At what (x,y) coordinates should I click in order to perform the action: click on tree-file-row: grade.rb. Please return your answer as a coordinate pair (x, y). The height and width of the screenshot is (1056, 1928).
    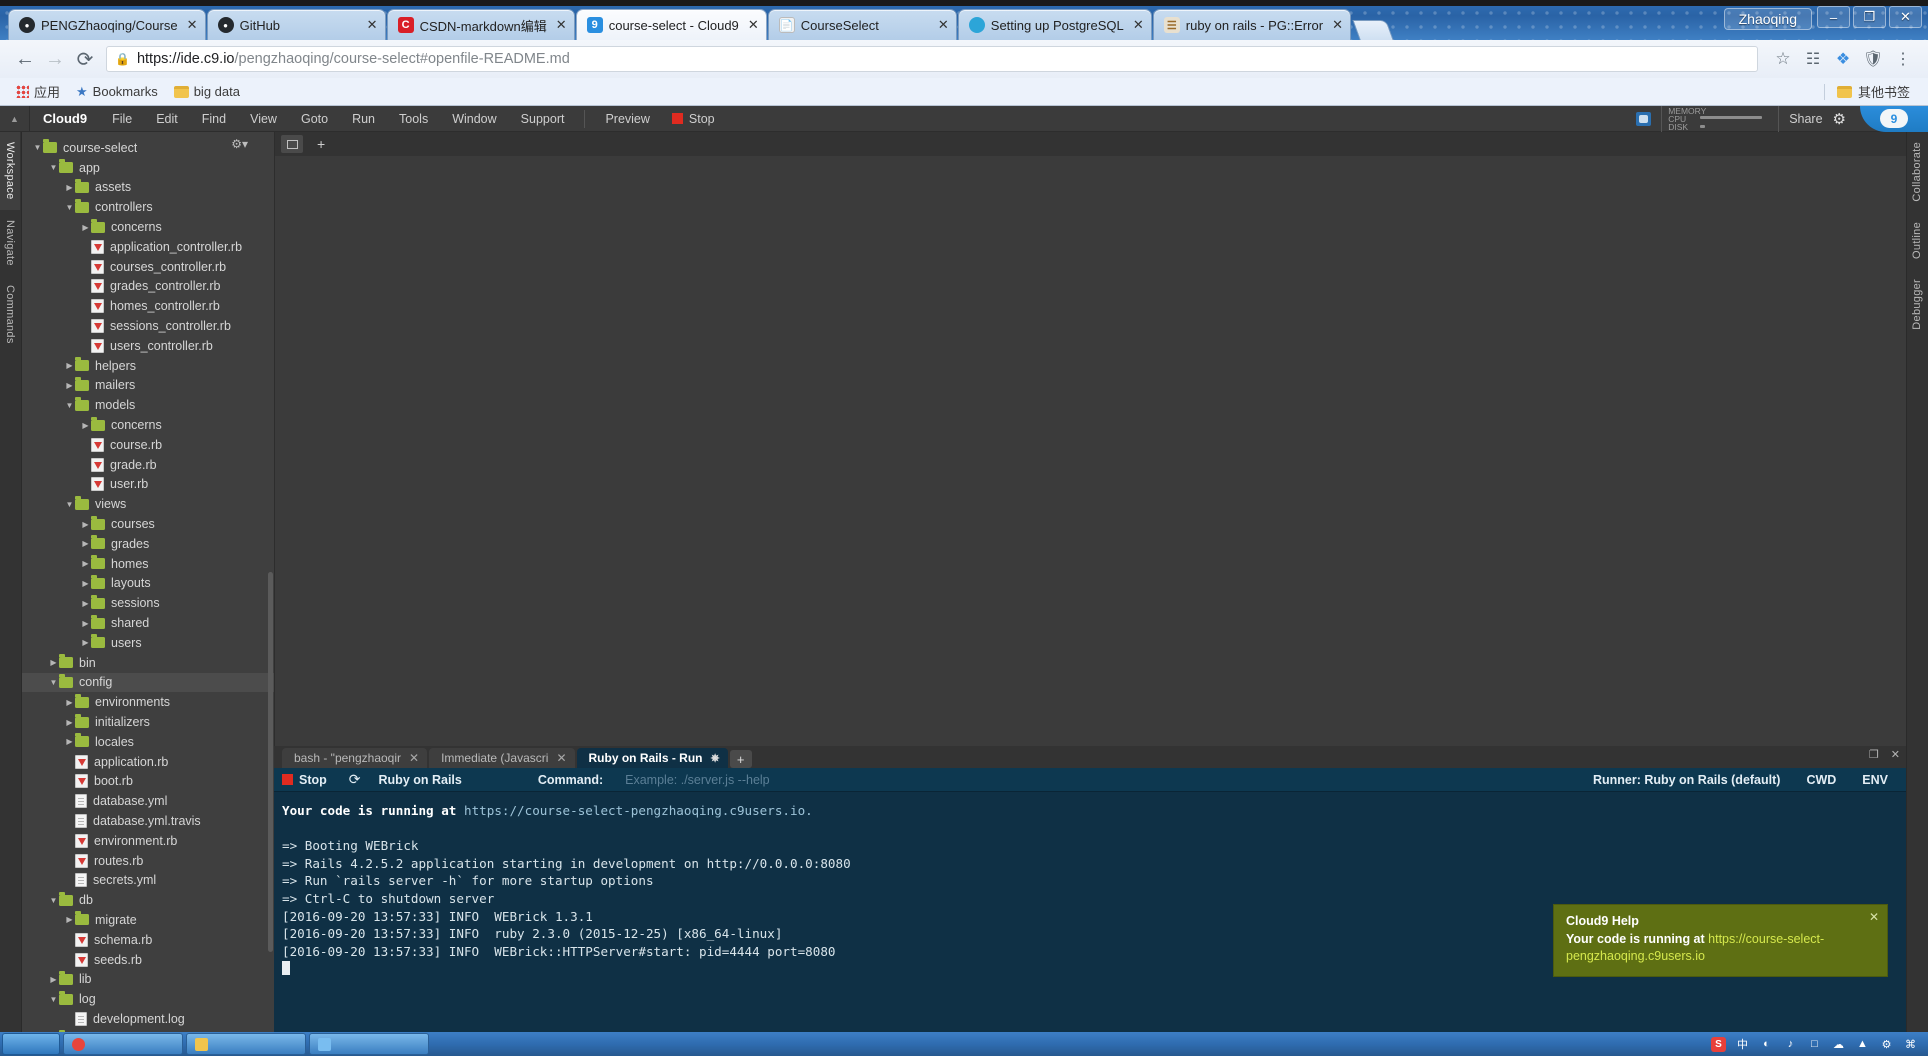
    Looking at the image, I should click on (148, 465).